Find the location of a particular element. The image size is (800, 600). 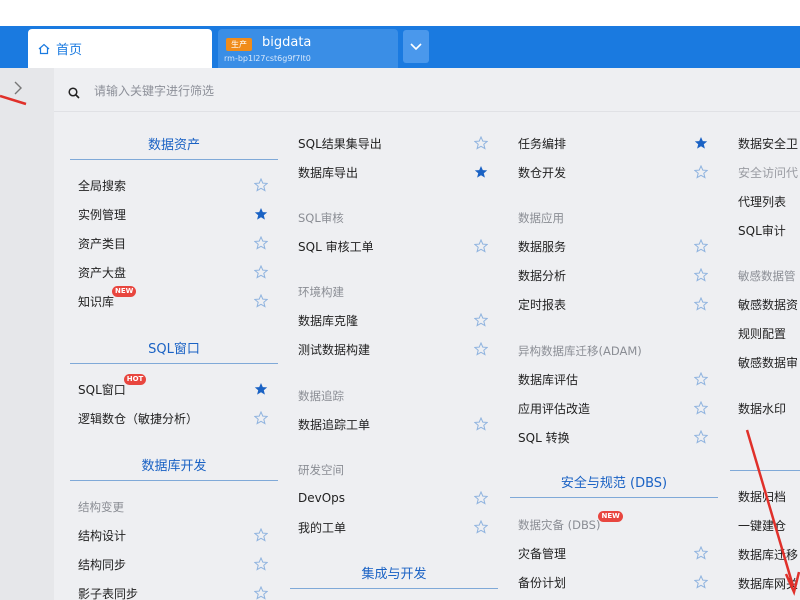

search-input is located at coordinates (394, 91).